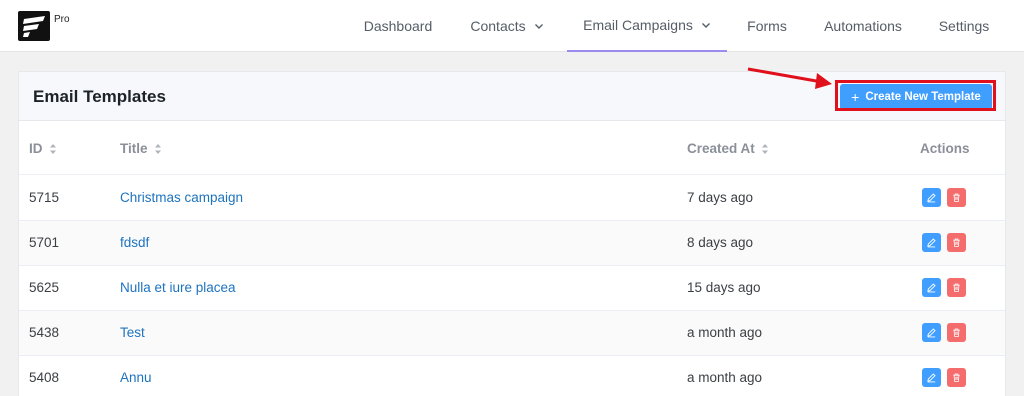 The image size is (1024, 396). I want to click on nav-forms-label: Forms, so click(767, 26).